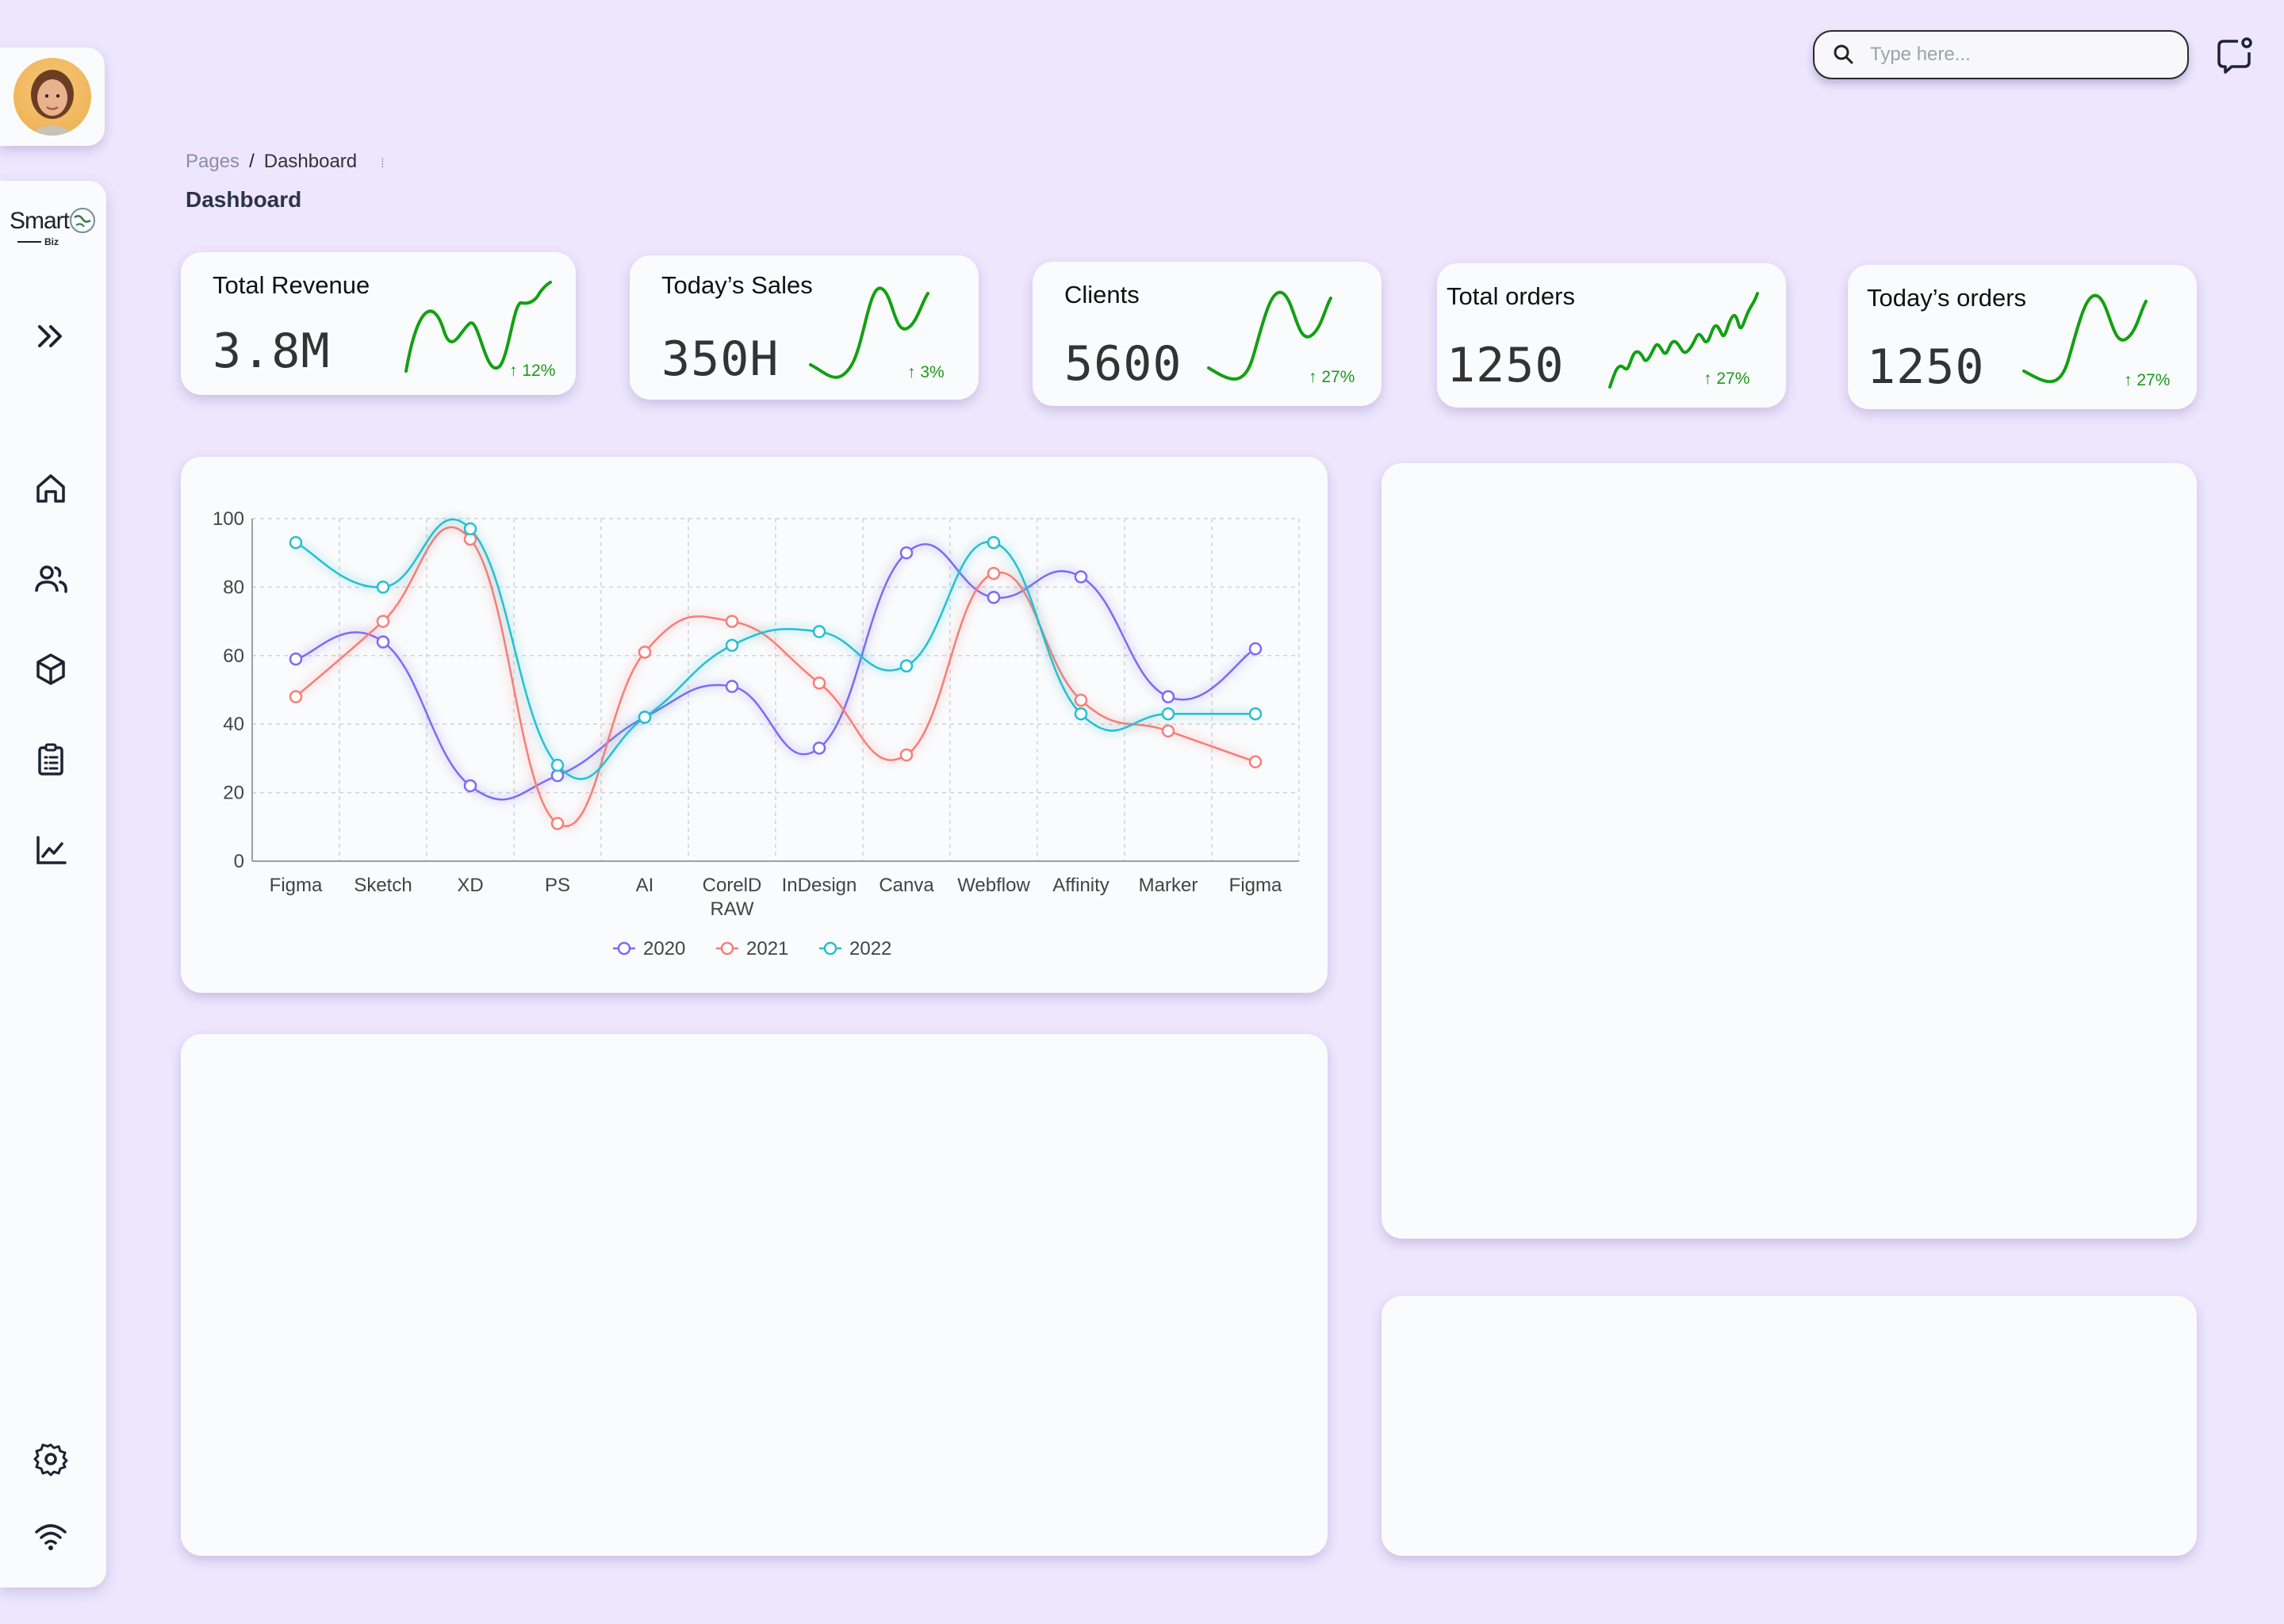 Image resolution: width=2284 pixels, height=1624 pixels. I want to click on sparkline, so click(1683, 340).